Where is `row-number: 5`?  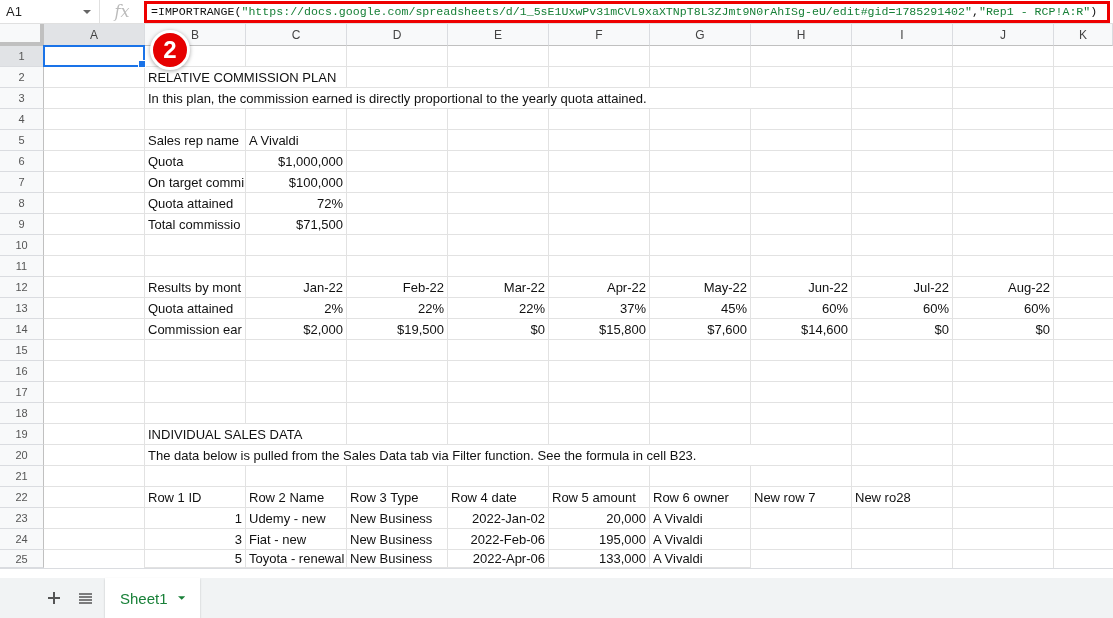
row-number: 5 is located at coordinates (22, 140).